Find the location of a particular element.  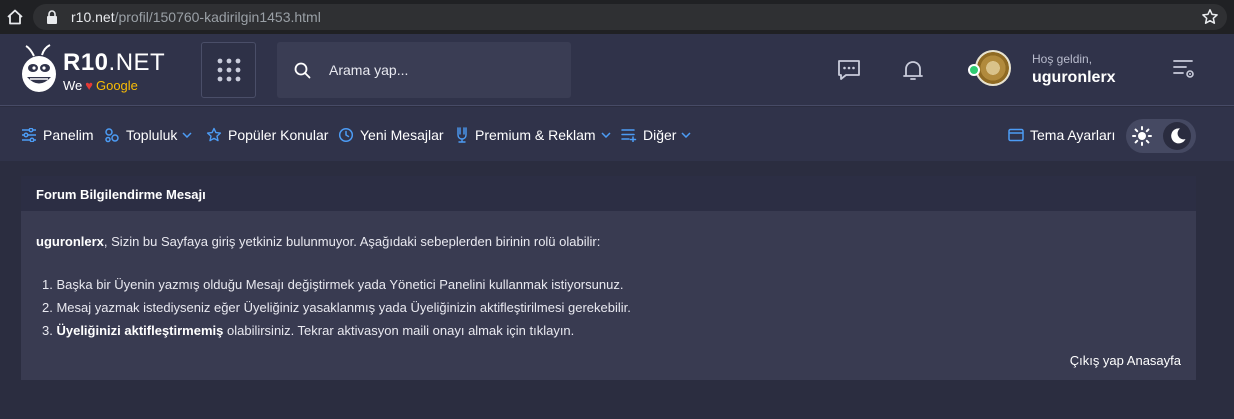

notifications-bell-icon is located at coordinates (913, 70).